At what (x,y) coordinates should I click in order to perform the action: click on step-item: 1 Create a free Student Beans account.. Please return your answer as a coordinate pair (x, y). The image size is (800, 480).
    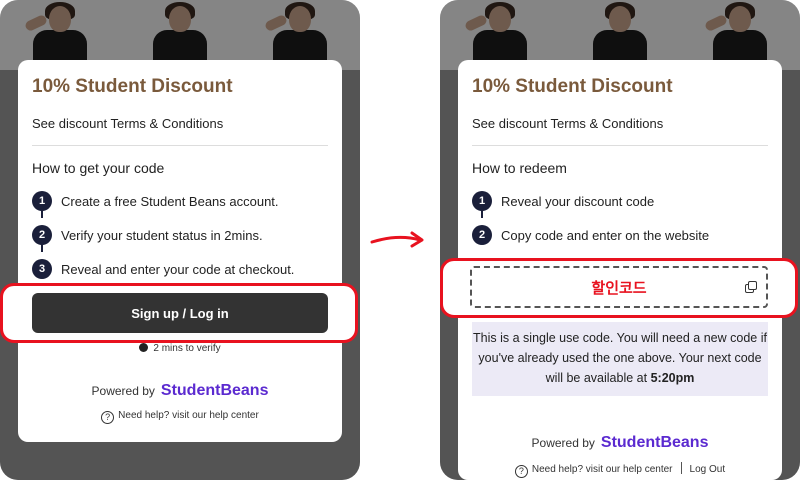
    Looking at the image, I should click on (180, 201).